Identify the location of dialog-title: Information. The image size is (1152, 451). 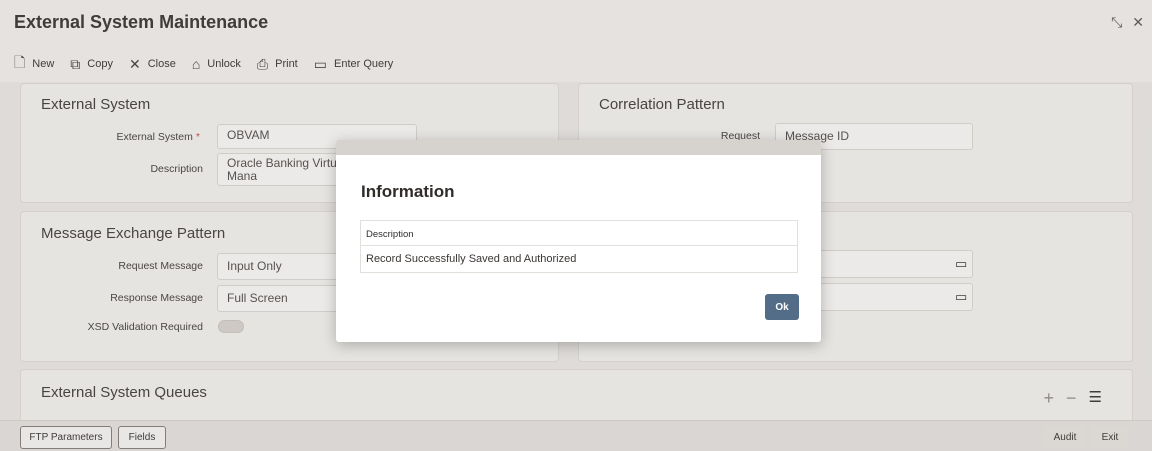
(408, 191).